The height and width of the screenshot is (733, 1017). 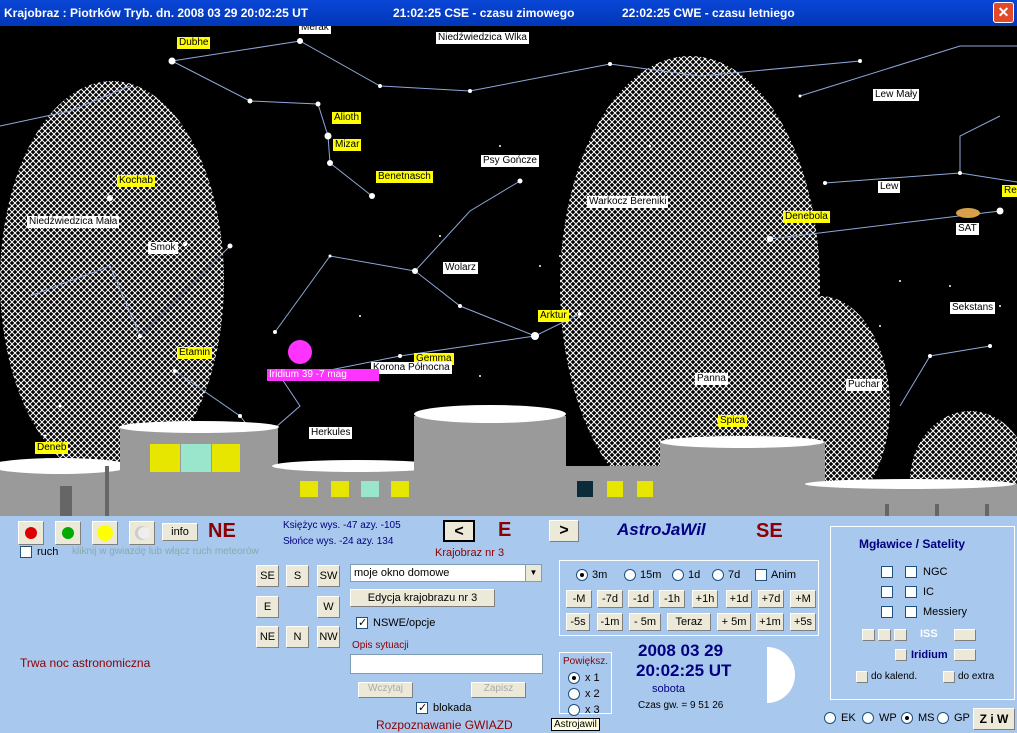 What do you see at coordinates (510, 161) in the screenshot?
I see `sky-label: Psy Gończe` at bounding box center [510, 161].